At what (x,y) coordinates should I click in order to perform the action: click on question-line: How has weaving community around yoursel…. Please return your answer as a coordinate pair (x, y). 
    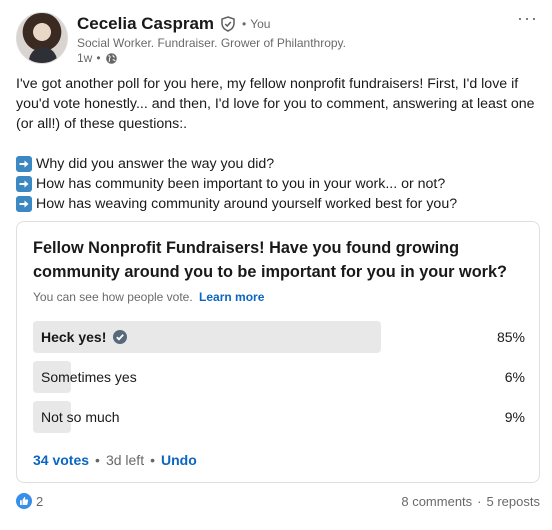
    Looking at the image, I should click on (278, 204).